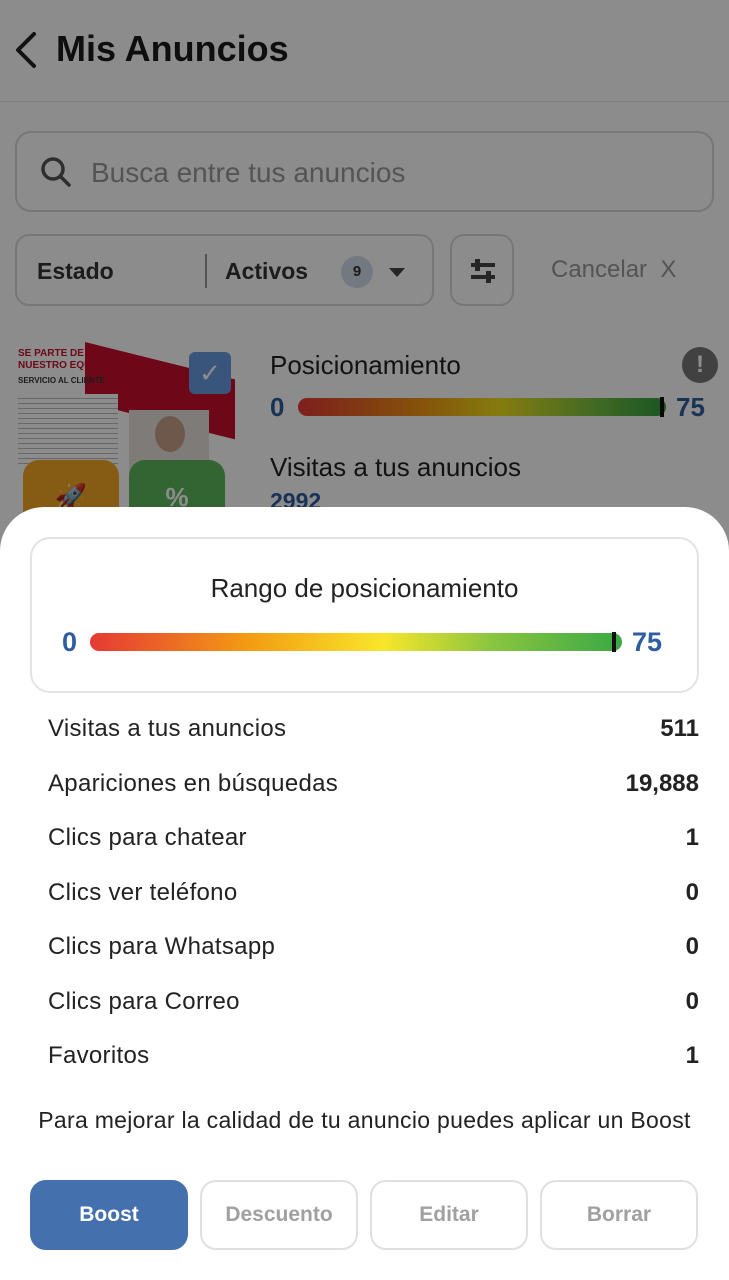 The image size is (729, 1280). Describe the element at coordinates (614, 642) in the screenshot. I see `range-marker` at that location.